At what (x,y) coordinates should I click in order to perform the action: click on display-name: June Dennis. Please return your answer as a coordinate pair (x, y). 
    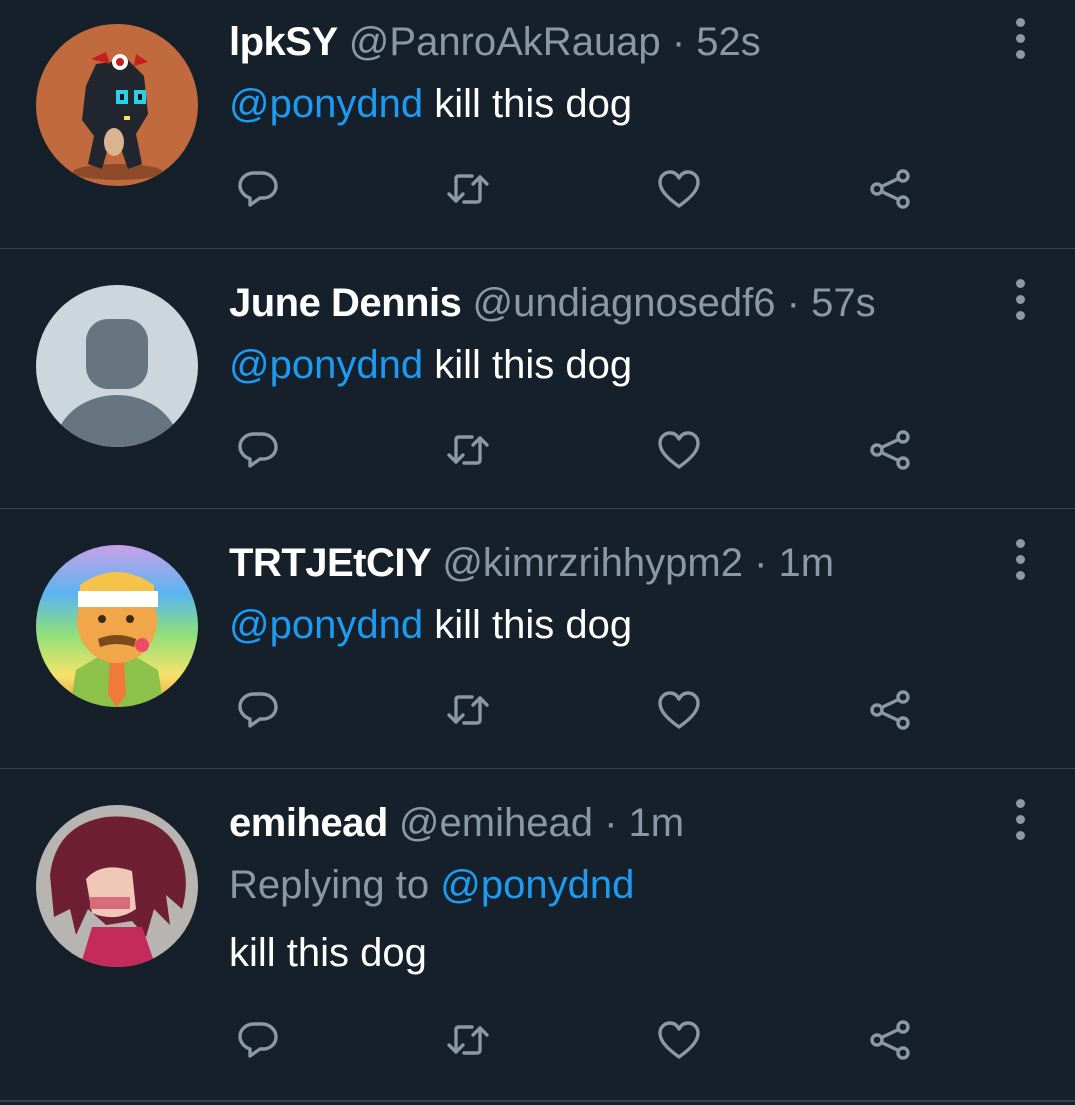
    Looking at the image, I should click on (345, 303).